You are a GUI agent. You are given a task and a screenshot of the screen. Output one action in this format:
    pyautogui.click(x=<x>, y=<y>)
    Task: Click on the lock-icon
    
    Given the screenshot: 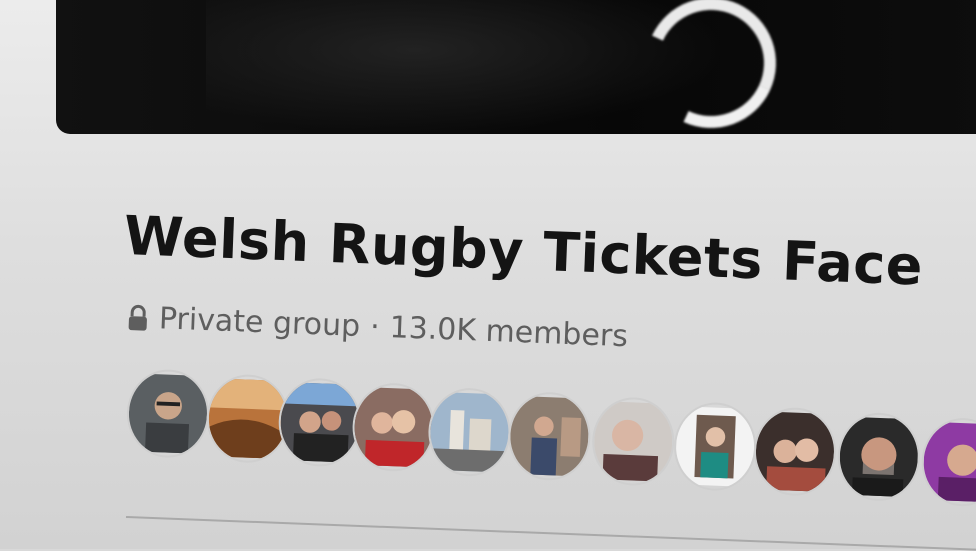 What is the action you would take?
    pyautogui.click(x=137, y=318)
    